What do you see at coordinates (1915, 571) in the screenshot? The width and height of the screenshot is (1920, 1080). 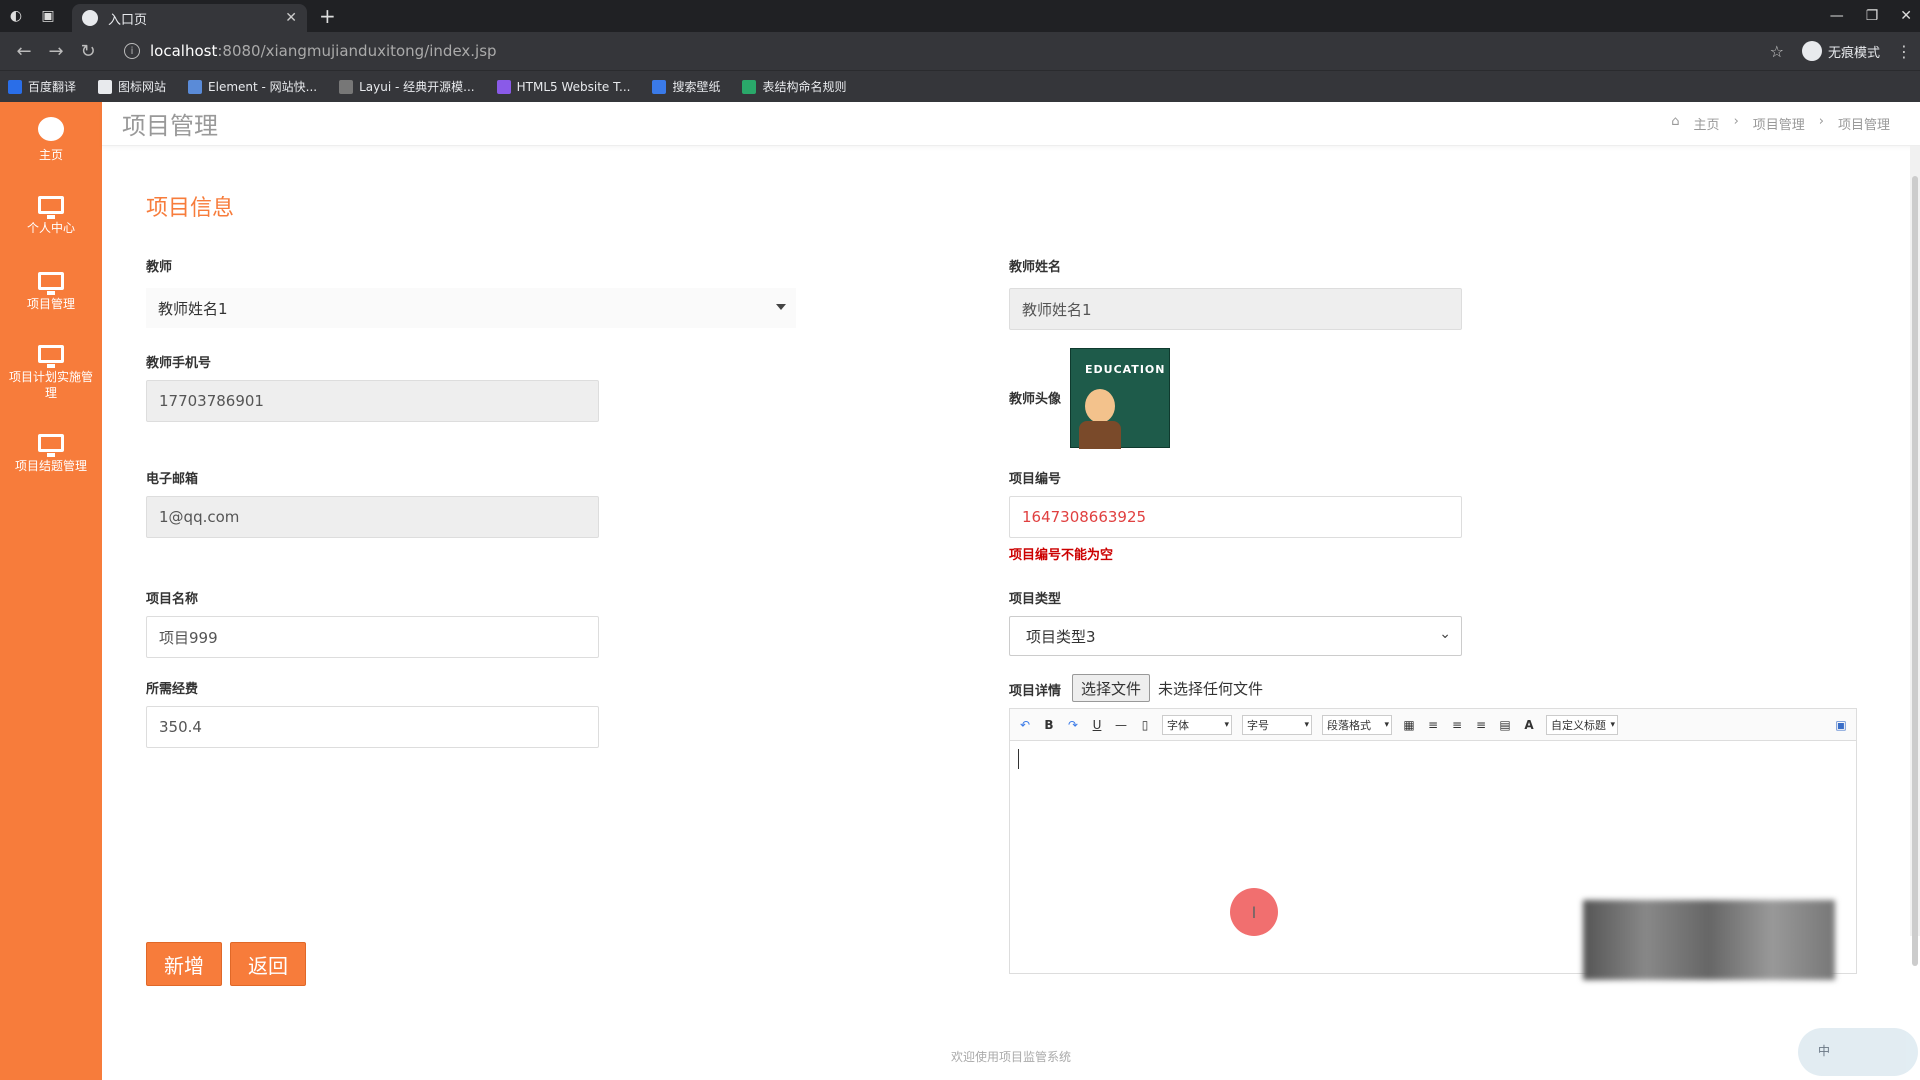 I see `scrollbar-thumb` at bounding box center [1915, 571].